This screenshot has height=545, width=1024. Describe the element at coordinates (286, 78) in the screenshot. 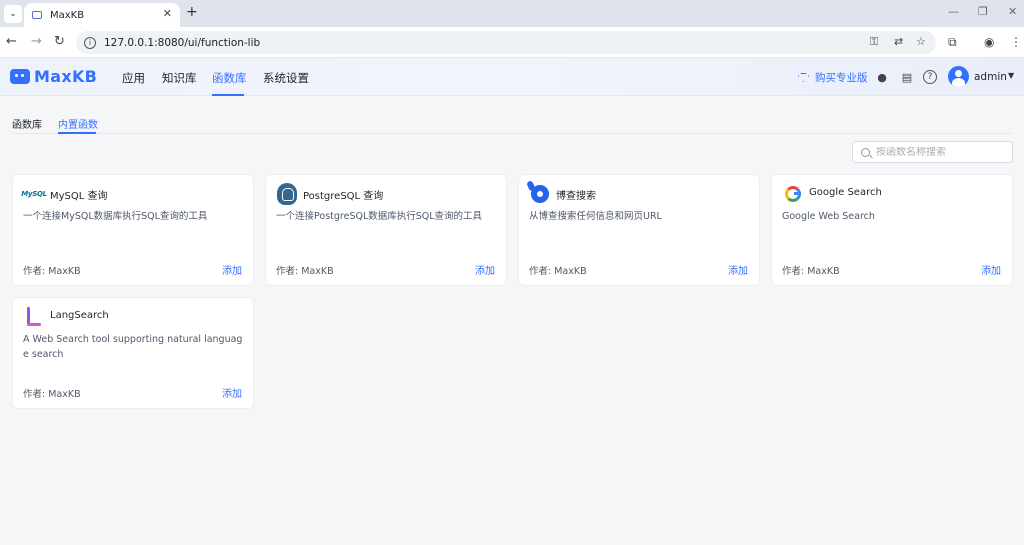

I see `nav-system-settings: 系统设置` at that location.